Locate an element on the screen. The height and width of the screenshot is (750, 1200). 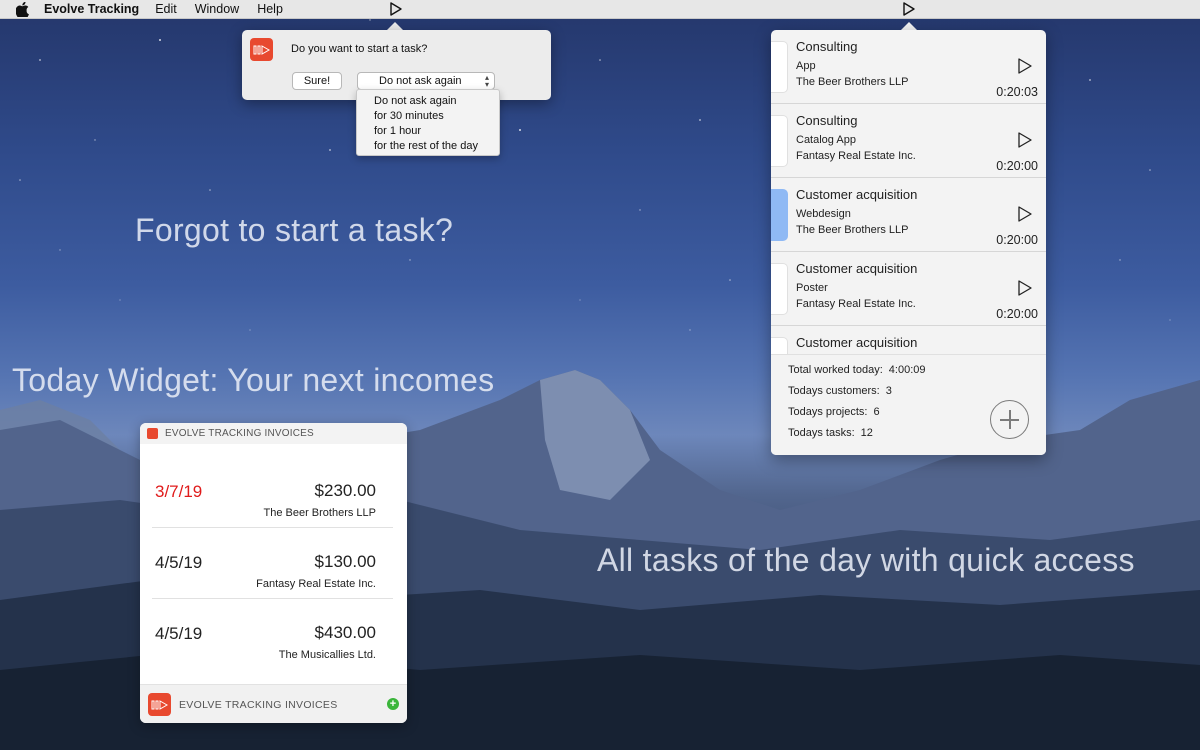
summary-projects: Todays projects: 6 is located at coordinates (834, 412).